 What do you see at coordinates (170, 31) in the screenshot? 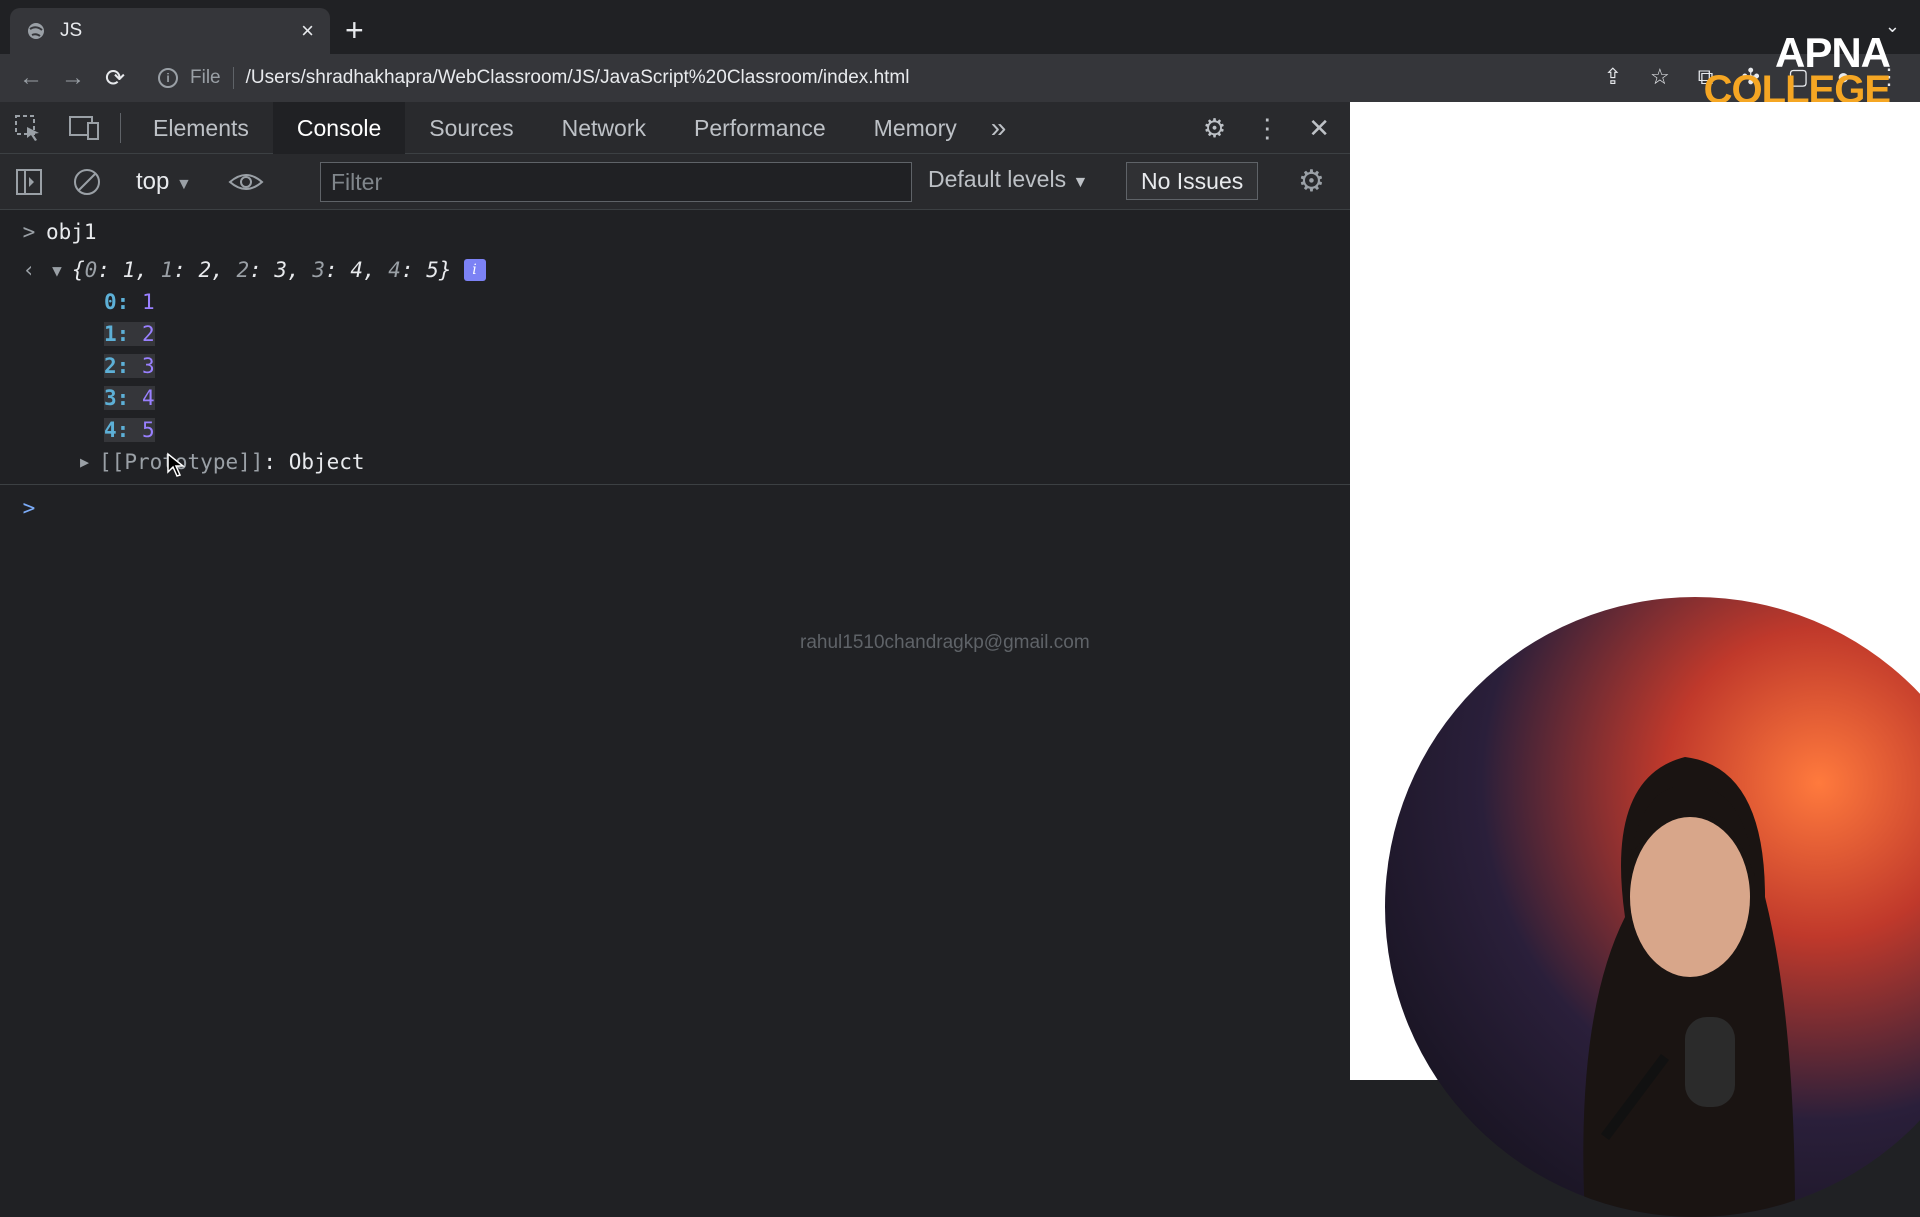
I see `browser-tab: JS ×` at bounding box center [170, 31].